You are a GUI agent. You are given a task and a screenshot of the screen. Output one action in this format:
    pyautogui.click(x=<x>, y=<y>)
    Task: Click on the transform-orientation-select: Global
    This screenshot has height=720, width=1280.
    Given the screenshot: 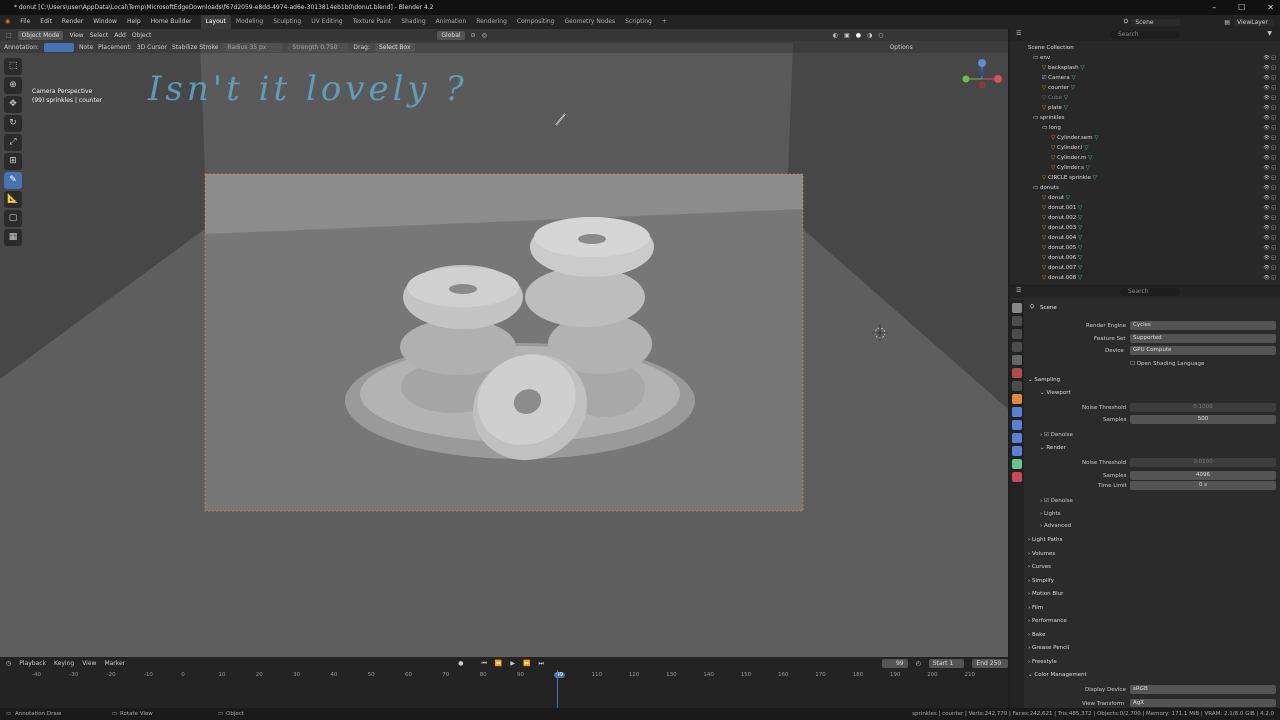 What is the action you would take?
    pyautogui.click(x=451, y=35)
    